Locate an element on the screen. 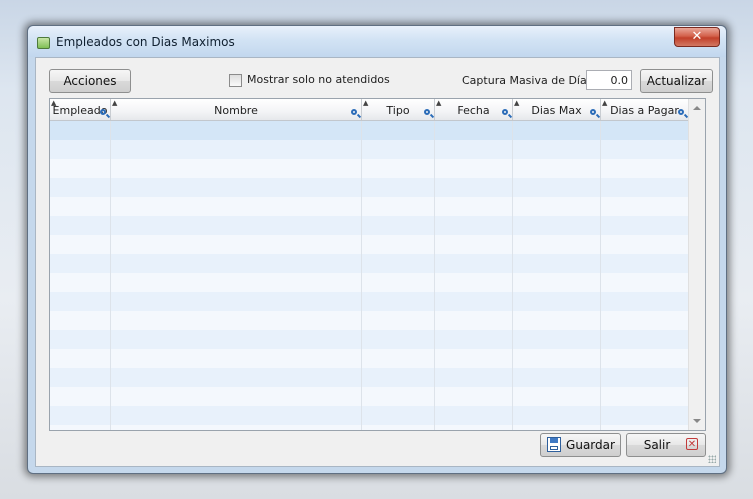 The image size is (753, 499). column-header-dias-max: ▲ Dias Max is located at coordinates (557, 109).